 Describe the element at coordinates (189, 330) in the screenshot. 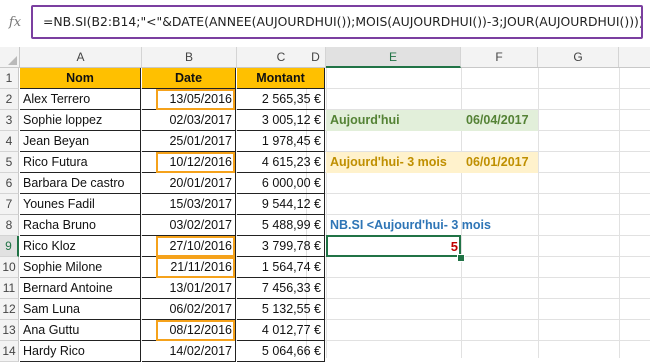

I see `cell-date: 08/12/2016` at that location.